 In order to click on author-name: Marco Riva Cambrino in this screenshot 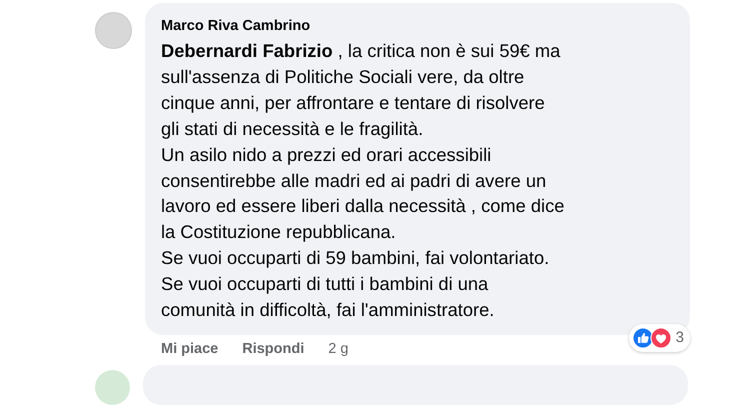, I will do `click(235, 26)`.